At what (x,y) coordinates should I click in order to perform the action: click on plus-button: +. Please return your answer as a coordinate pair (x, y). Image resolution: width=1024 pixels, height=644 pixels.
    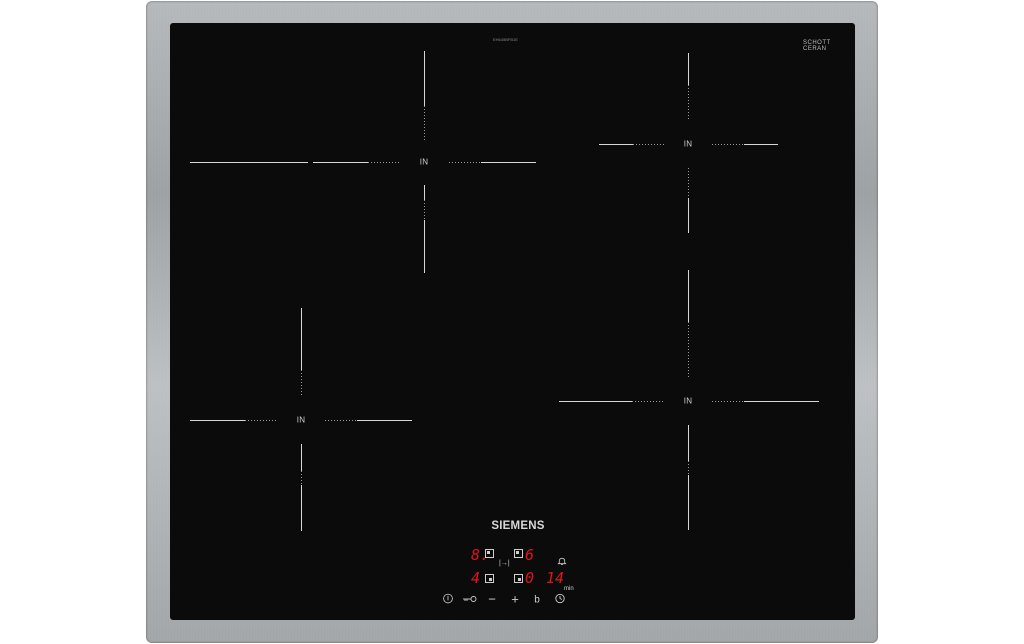
    Looking at the image, I should click on (515, 599).